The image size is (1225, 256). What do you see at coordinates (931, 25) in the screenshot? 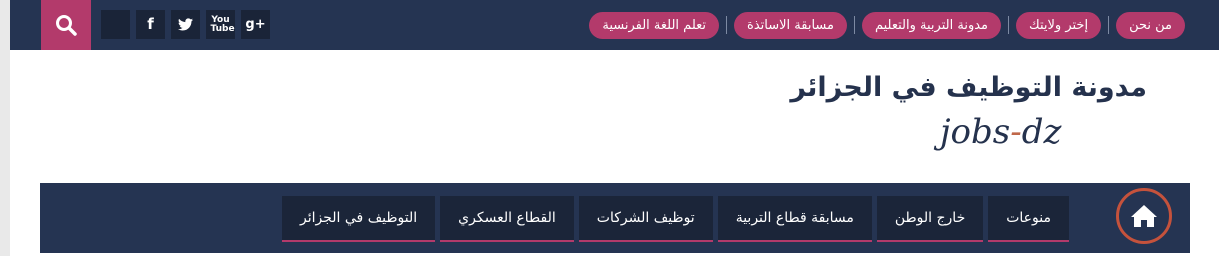
I see `top-link-education-blog: مدونة التربية والتعليم` at bounding box center [931, 25].